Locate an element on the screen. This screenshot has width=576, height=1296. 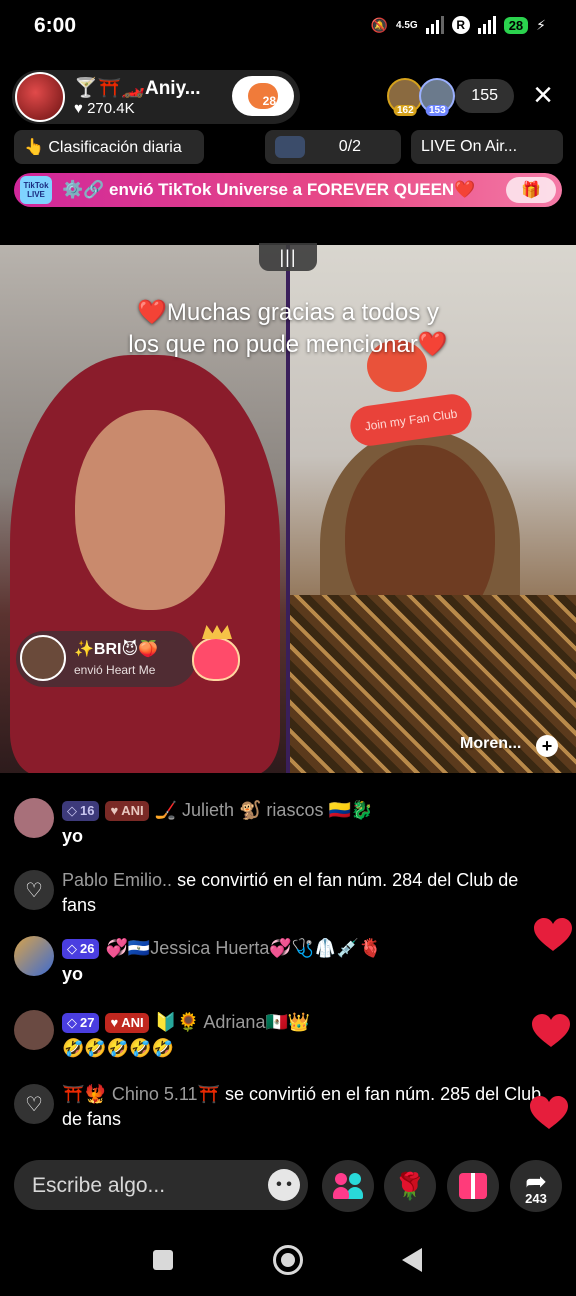
fan-heart-icon: 28 is located at coordinates (263, 96).